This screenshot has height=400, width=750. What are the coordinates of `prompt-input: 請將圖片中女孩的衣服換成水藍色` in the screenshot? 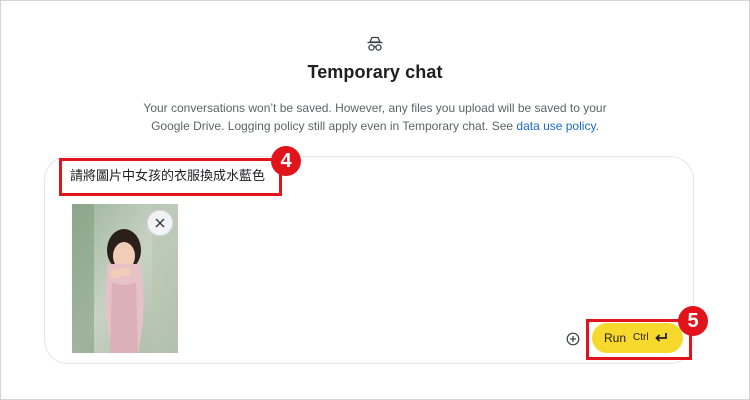 It's located at (170, 177).